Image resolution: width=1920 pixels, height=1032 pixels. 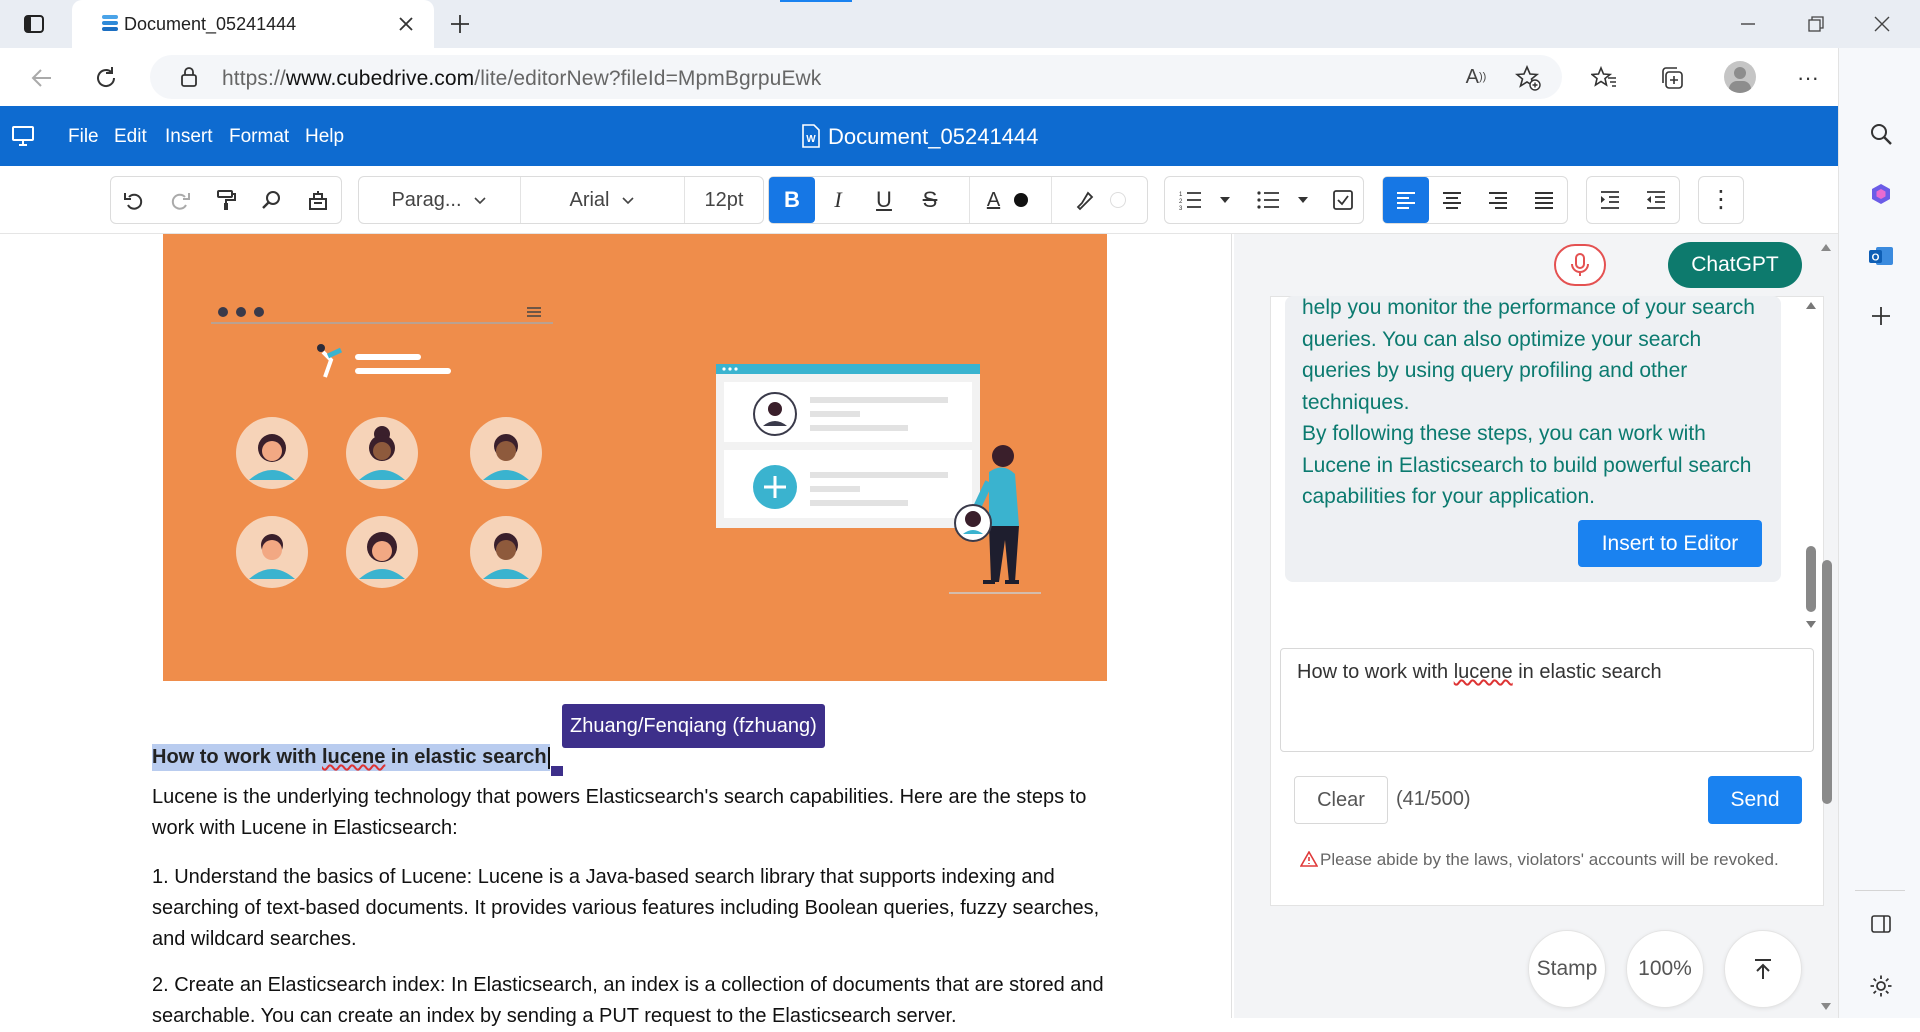 What do you see at coordinates (460, 24) in the screenshot?
I see `new-tab-icon` at bounding box center [460, 24].